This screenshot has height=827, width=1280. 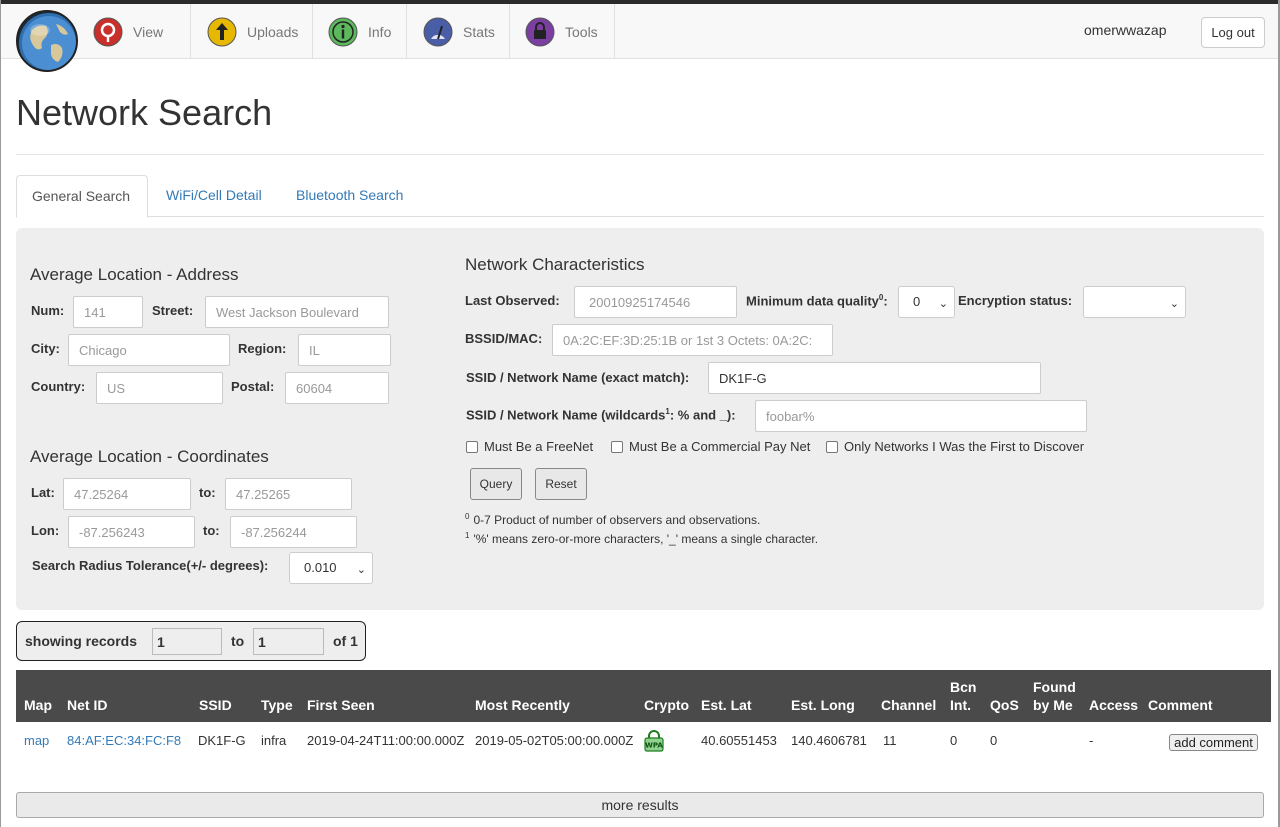 What do you see at coordinates (341, 705) in the screenshot?
I see `col-first-seen: First Seen` at bounding box center [341, 705].